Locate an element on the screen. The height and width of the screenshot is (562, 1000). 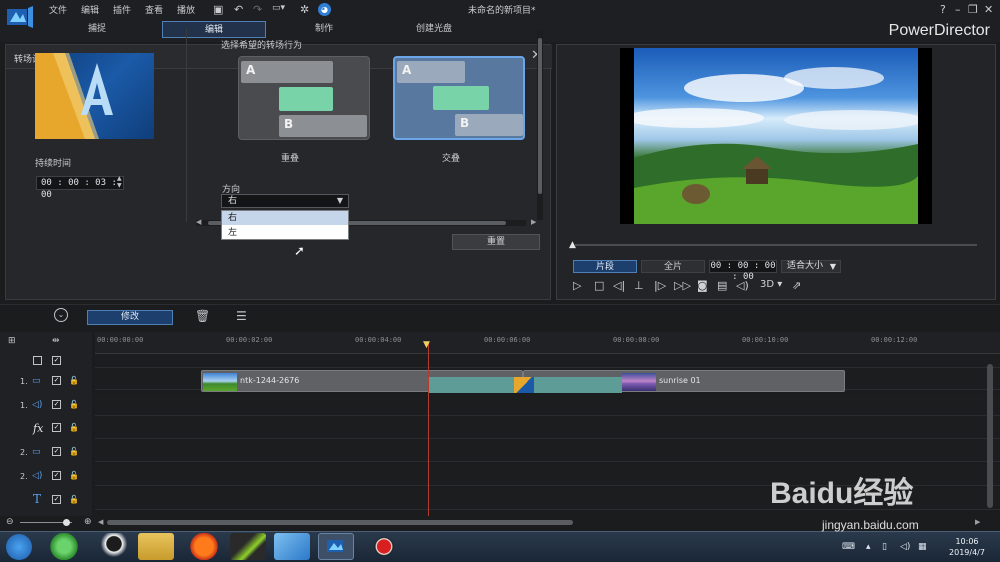
device-icon: ▯ is located at coordinates (884, 547).